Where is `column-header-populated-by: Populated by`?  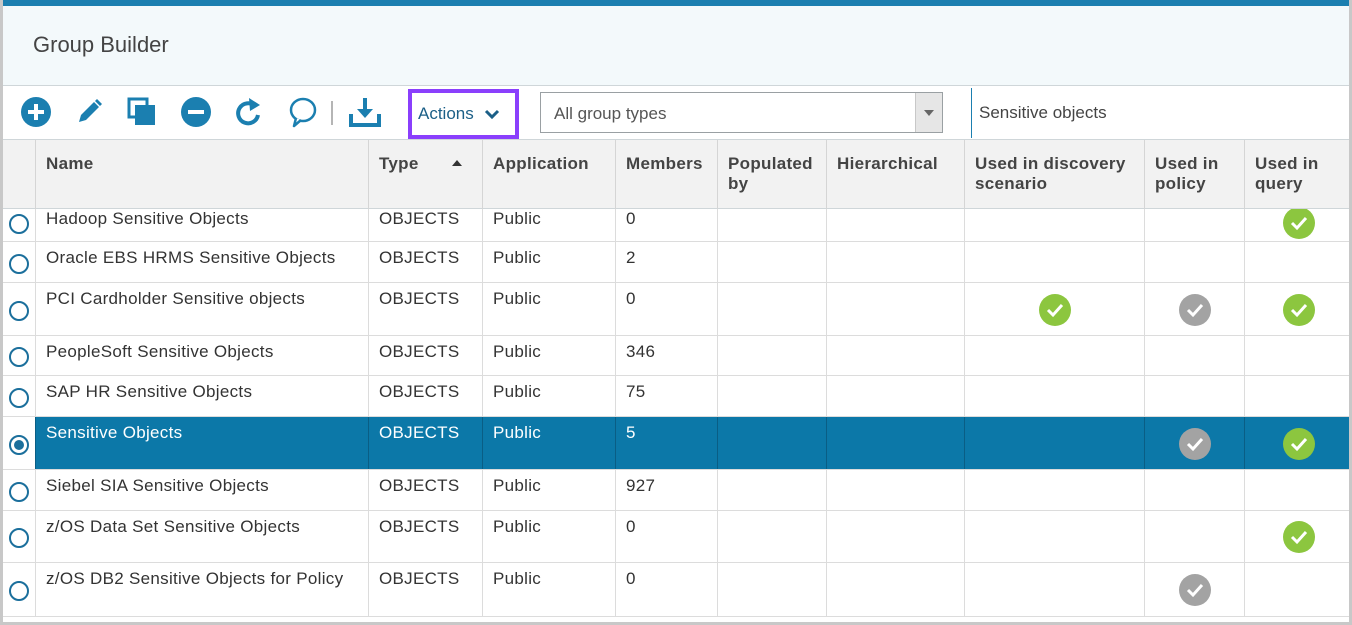
column-header-populated-by: Populated by is located at coordinates (771, 174).